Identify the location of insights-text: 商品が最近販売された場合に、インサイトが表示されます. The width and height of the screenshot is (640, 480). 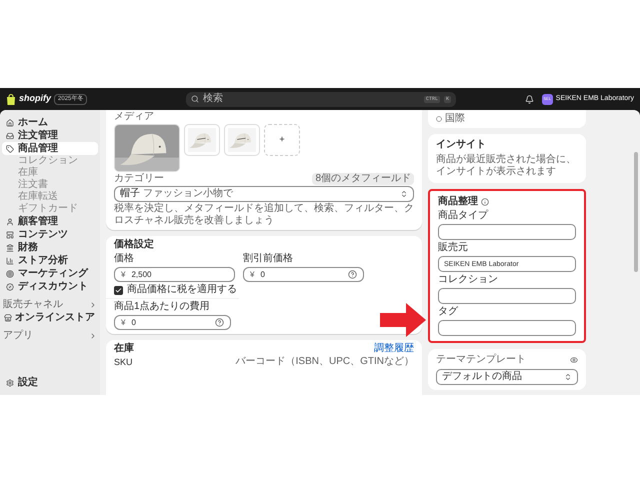
(506, 166).